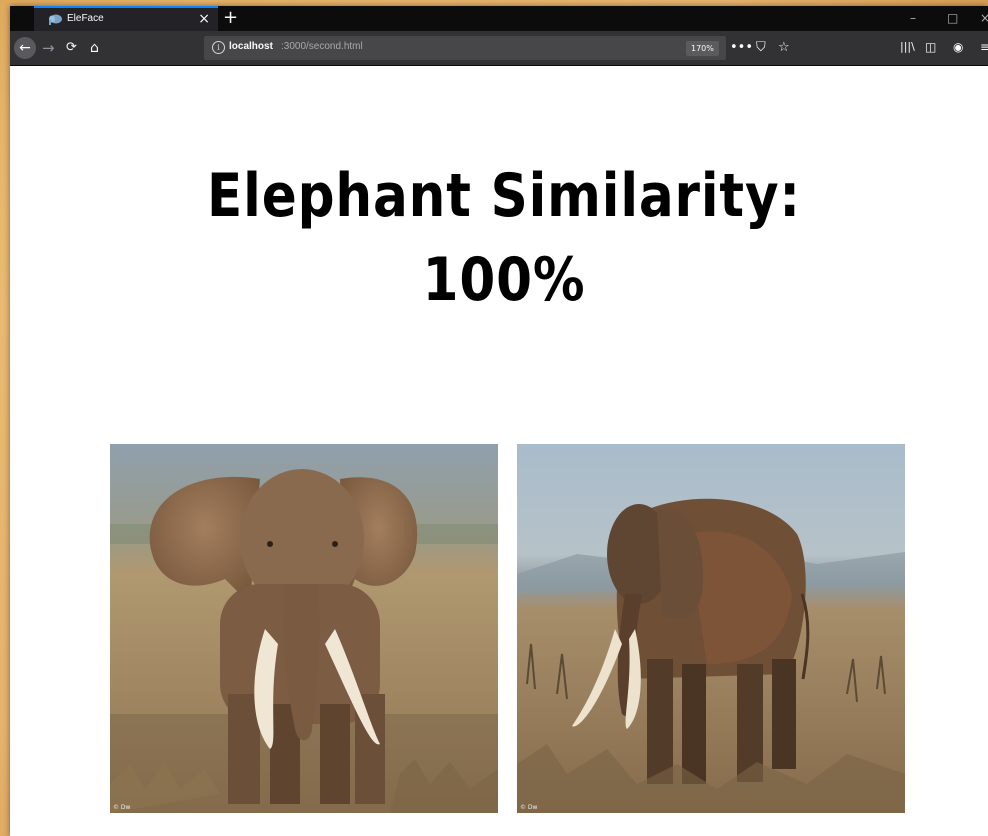  Describe the element at coordinates (126, 18) in the screenshot. I see `tab-eleface: EleFace ×` at that location.